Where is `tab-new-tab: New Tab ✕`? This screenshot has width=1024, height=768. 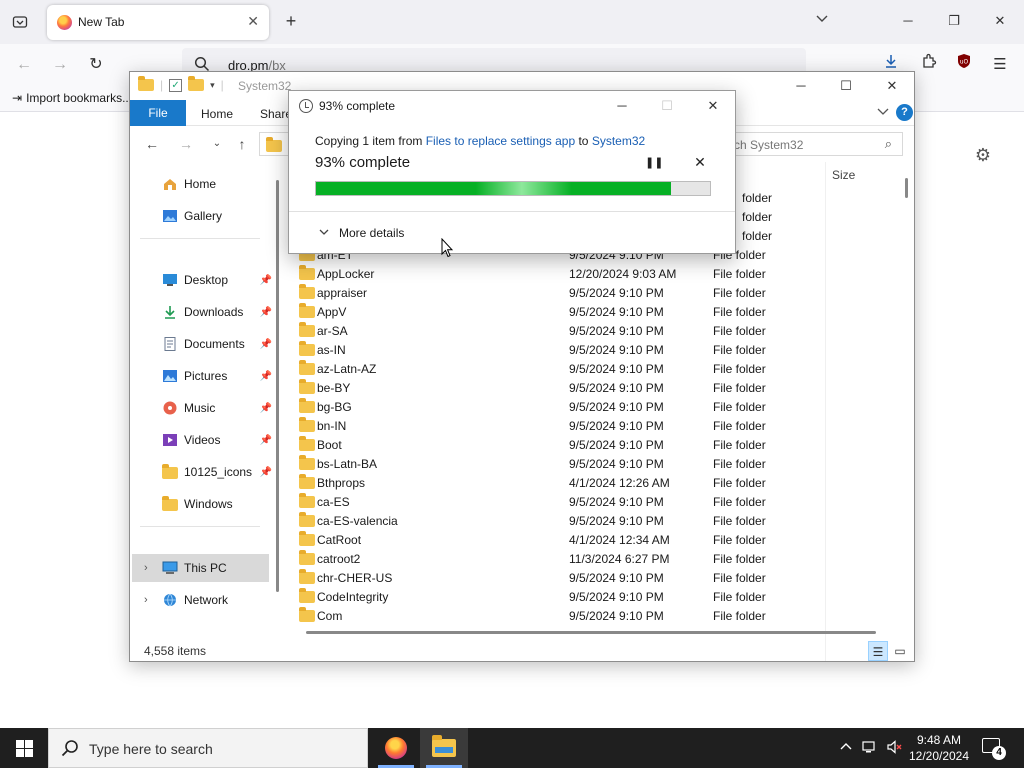
tab-new-tab: New Tab ✕ is located at coordinates (158, 22).